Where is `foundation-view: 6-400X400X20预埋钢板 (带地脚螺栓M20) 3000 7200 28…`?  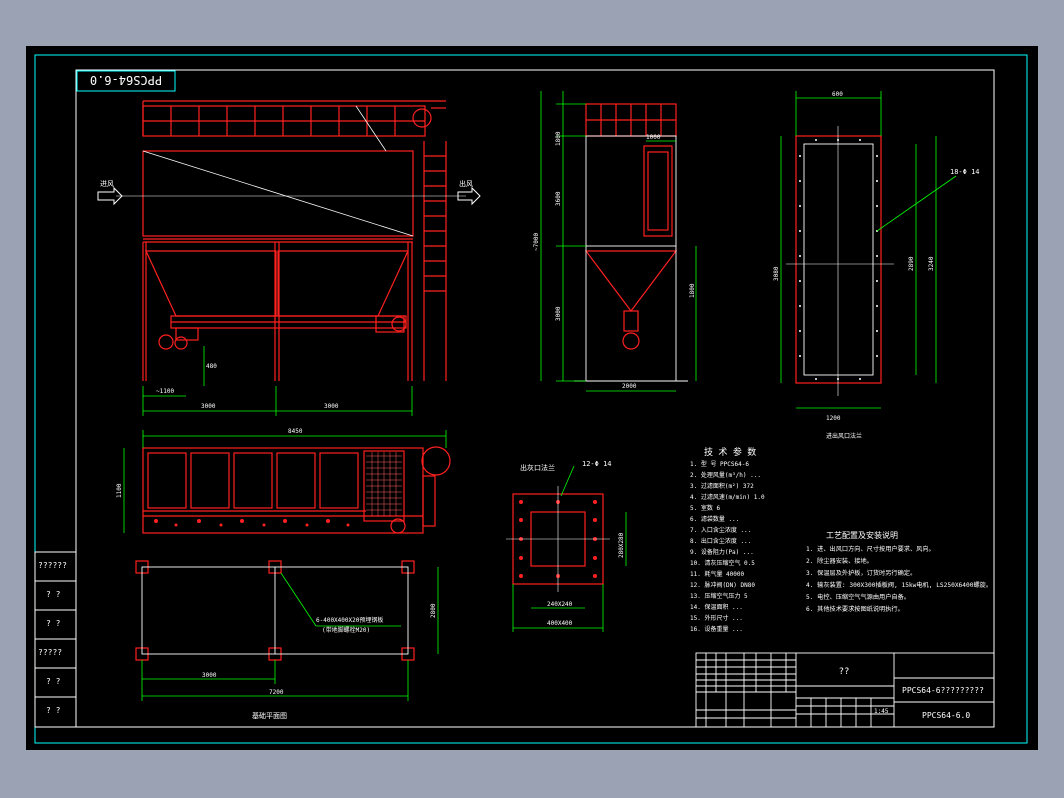
foundation-view: 6-400X400X20预埋钢板 (带地脚螺栓M20) 3000 7200 28… is located at coordinates (287, 640).